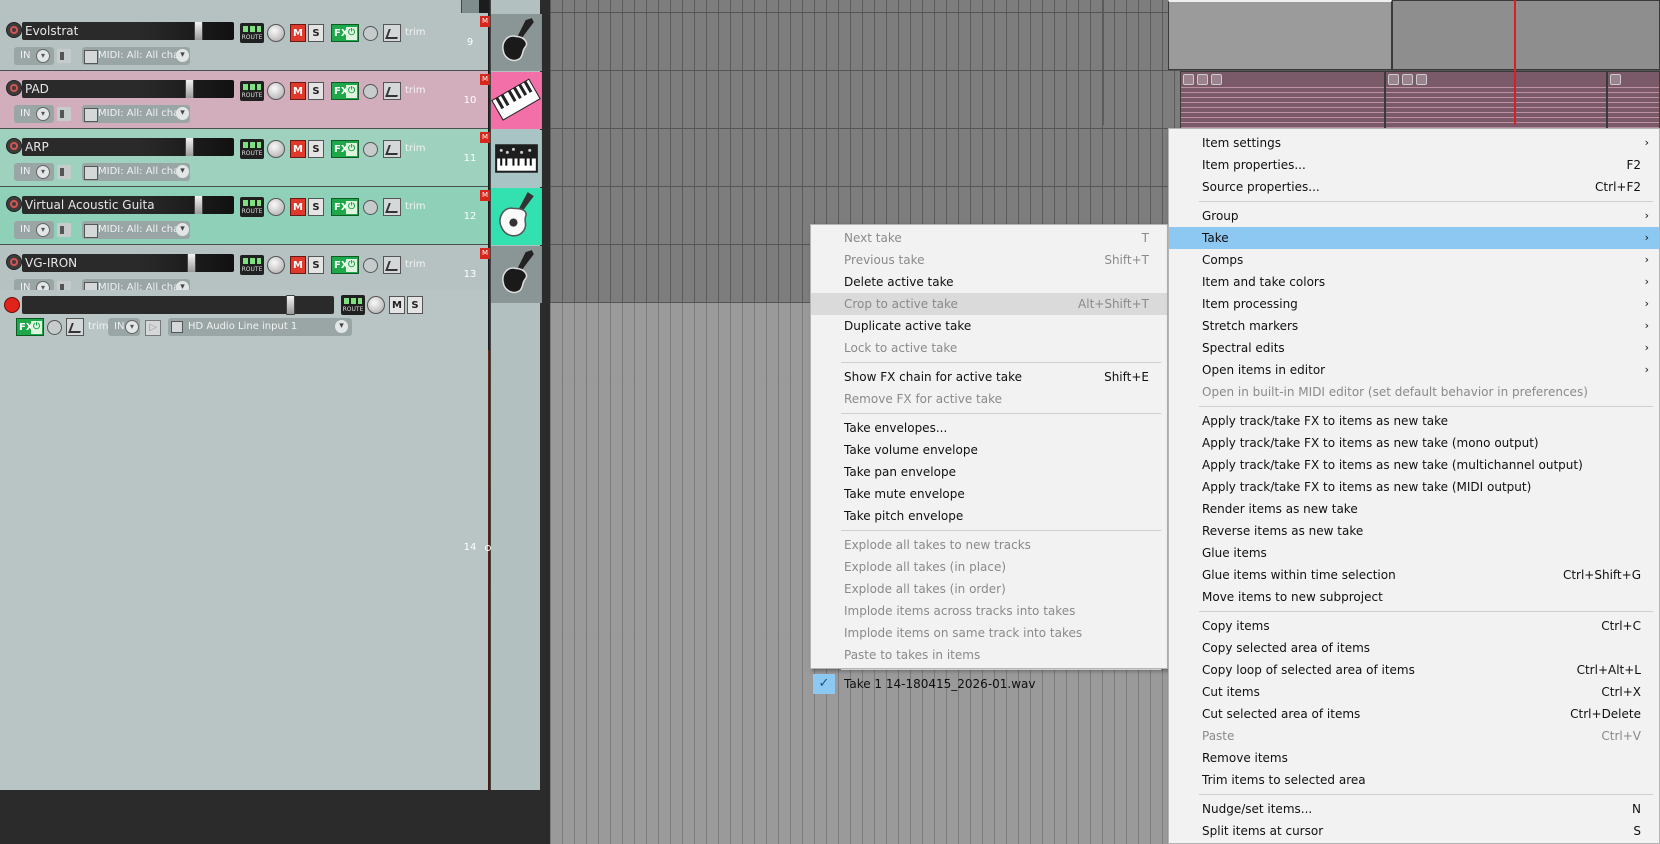 This screenshot has height=844, width=1660. What do you see at coordinates (1414, 326) in the screenshot?
I see `menu-item-stretch-markers: Stretch markers ›` at bounding box center [1414, 326].